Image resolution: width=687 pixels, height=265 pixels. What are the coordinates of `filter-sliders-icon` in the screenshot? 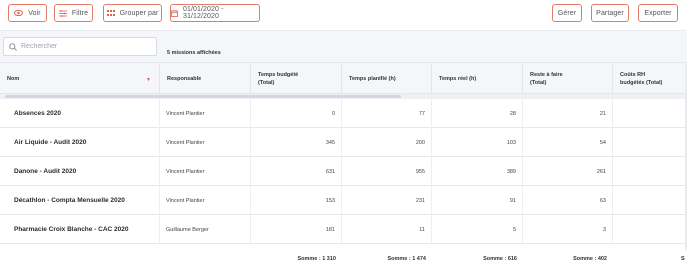 It's located at (62, 13).